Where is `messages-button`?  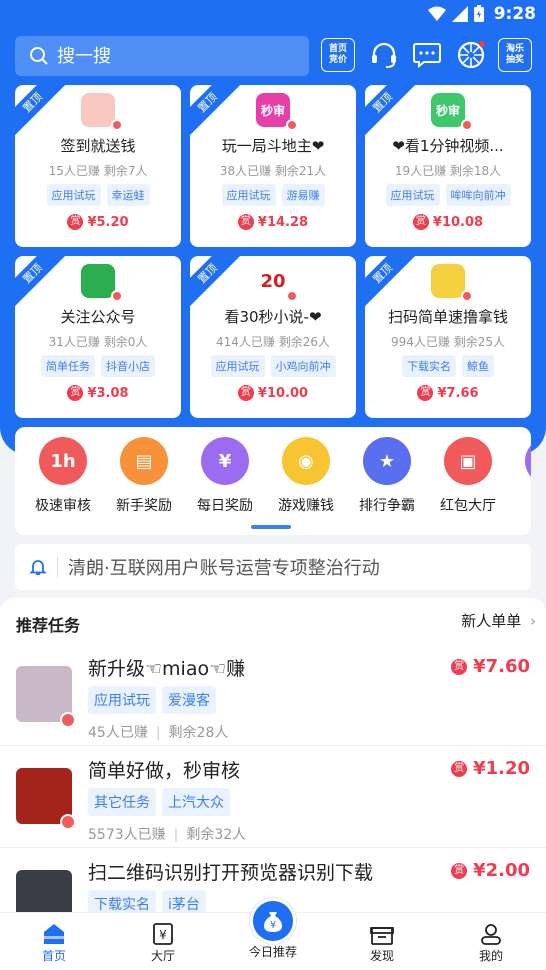 messages-button is located at coordinates (427, 55).